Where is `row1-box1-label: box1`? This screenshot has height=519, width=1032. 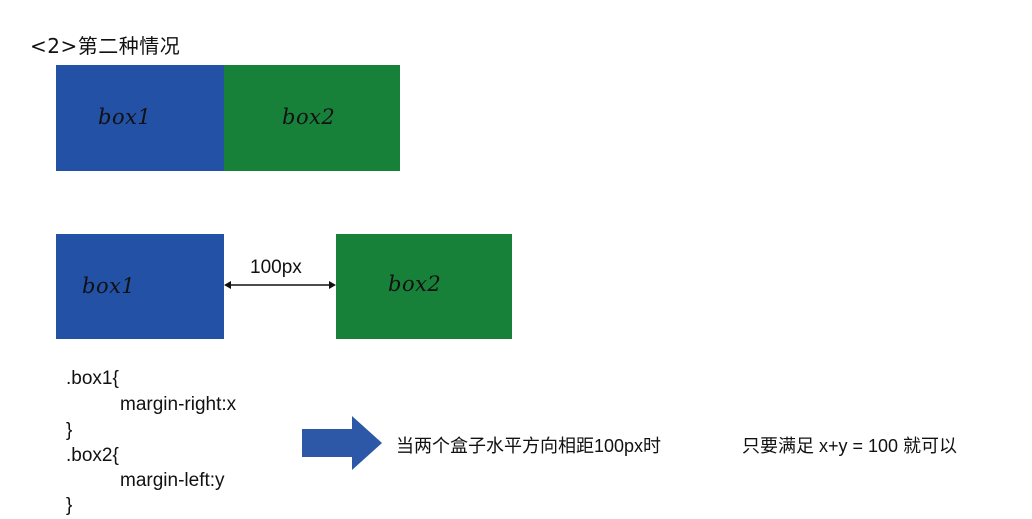
row1-box1-label: box1 is located at coordinates (125, 117).